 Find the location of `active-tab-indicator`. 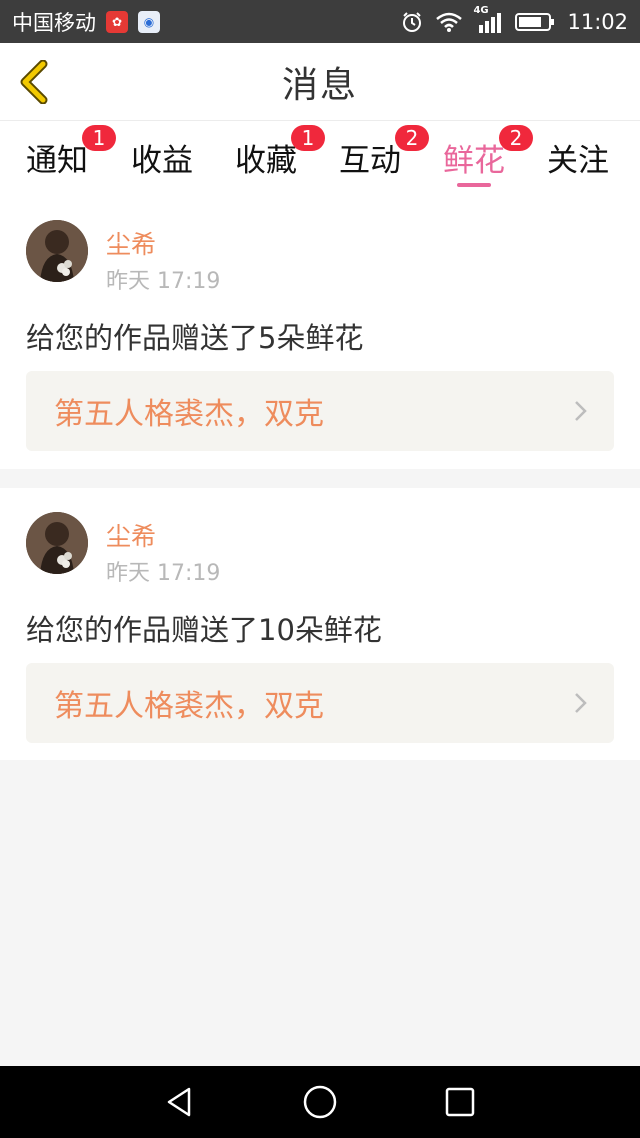

active-tab-indicator is located at coordinates (474, 185).